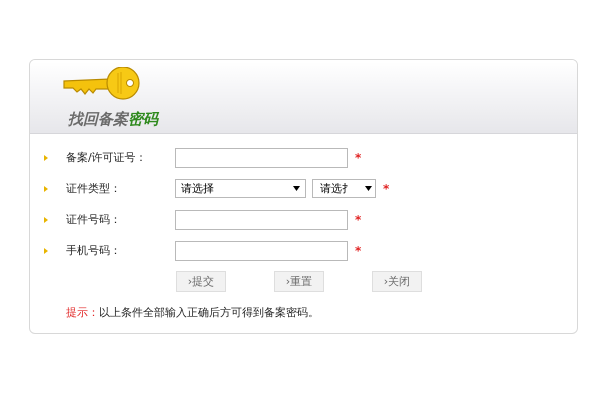 Image resolution: width=600 pixels, height=400 pixels. I want to click on page-title: 找回备案, so click(98, 119).